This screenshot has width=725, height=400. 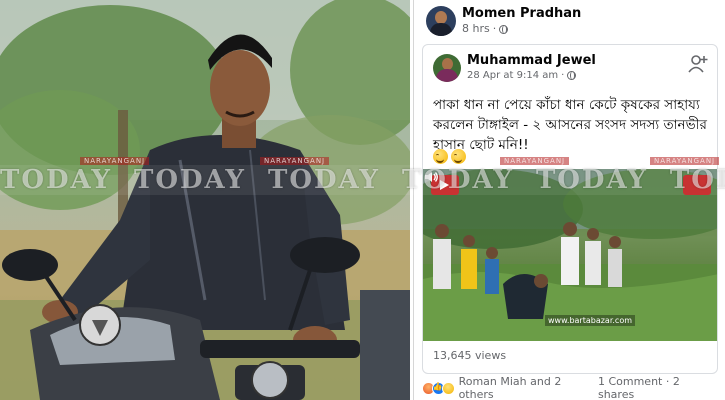 What do you see at coordinates (431, 177) in the screenshot?
I see `volume-icon` at bounding box center [431, 177].